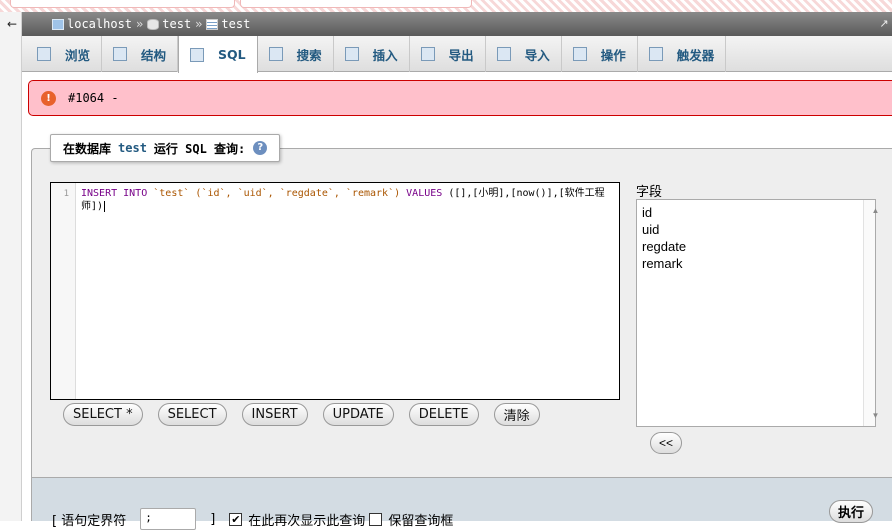 The height and width of the screenshot is (530, 892). What do you see at coordinates (756, 263) in the screenshot?
I see `field-item: remark` at bounding box center [756, 263].